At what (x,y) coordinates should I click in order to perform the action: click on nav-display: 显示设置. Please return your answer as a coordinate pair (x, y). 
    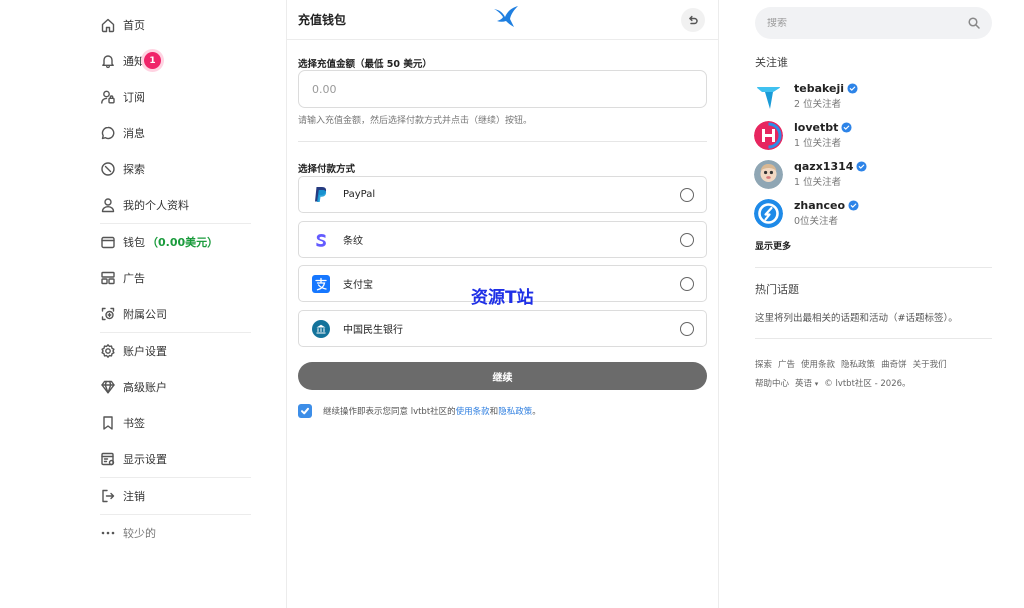
    Looking at the image, I should click on (175, 459).